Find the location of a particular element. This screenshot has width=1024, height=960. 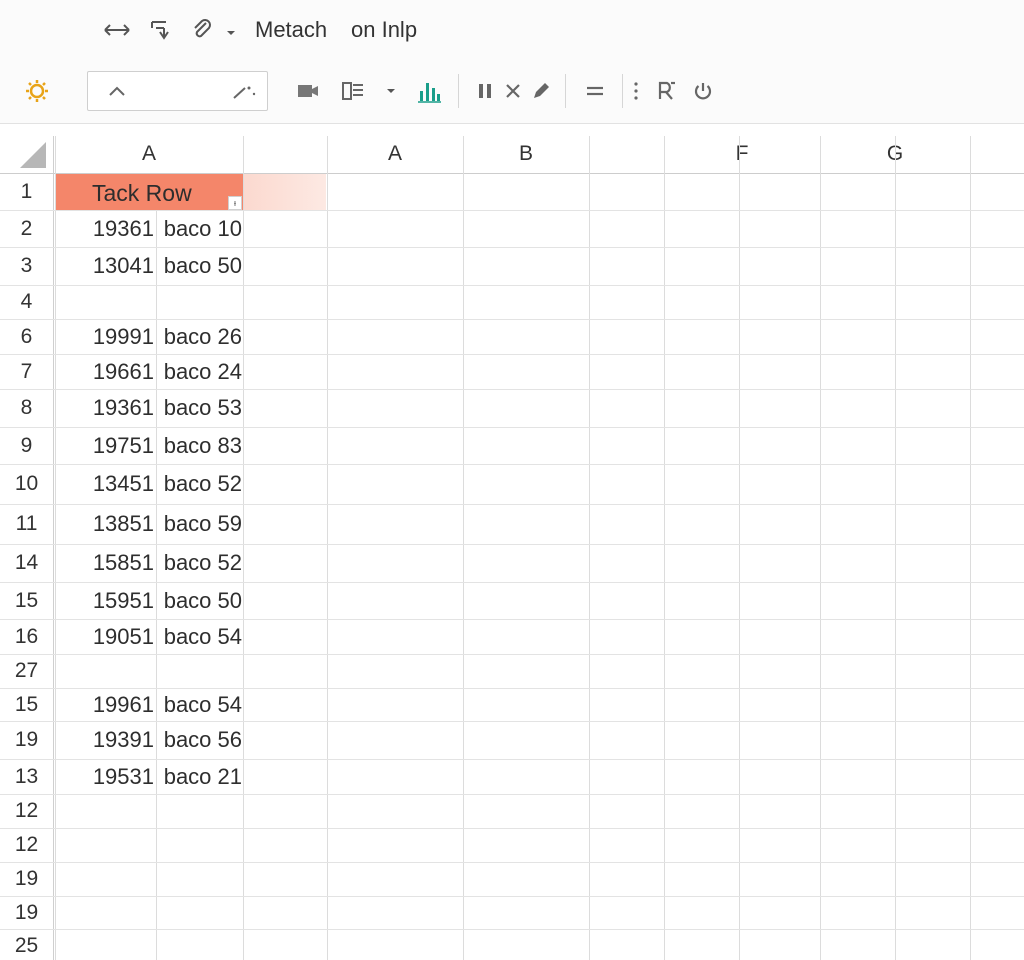

resize-arrows-icon is located at coordinates (117, 30).